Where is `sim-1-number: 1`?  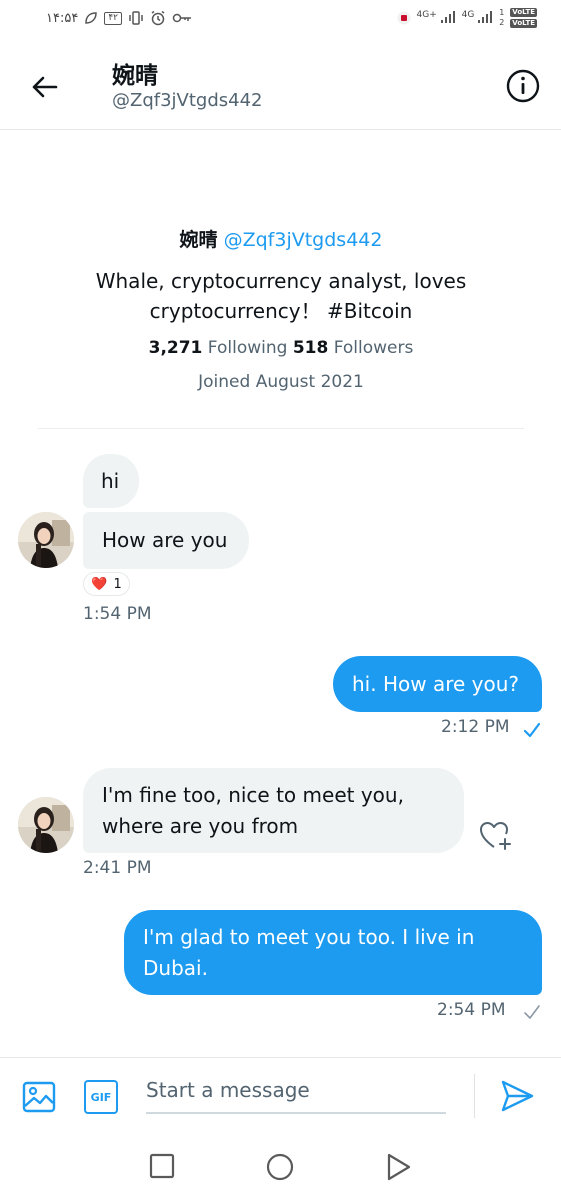 sim-1-number: 1 is located at coordinates (502, 12).